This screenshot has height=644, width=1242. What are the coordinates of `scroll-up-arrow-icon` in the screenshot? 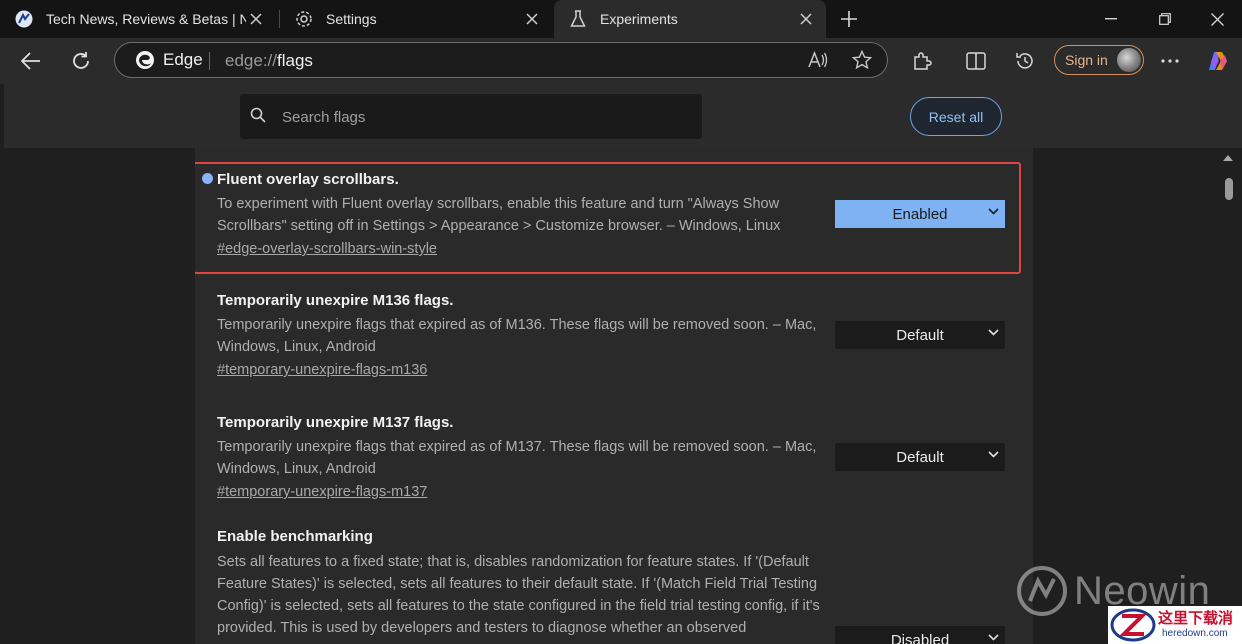 It's located at (1228, 158).